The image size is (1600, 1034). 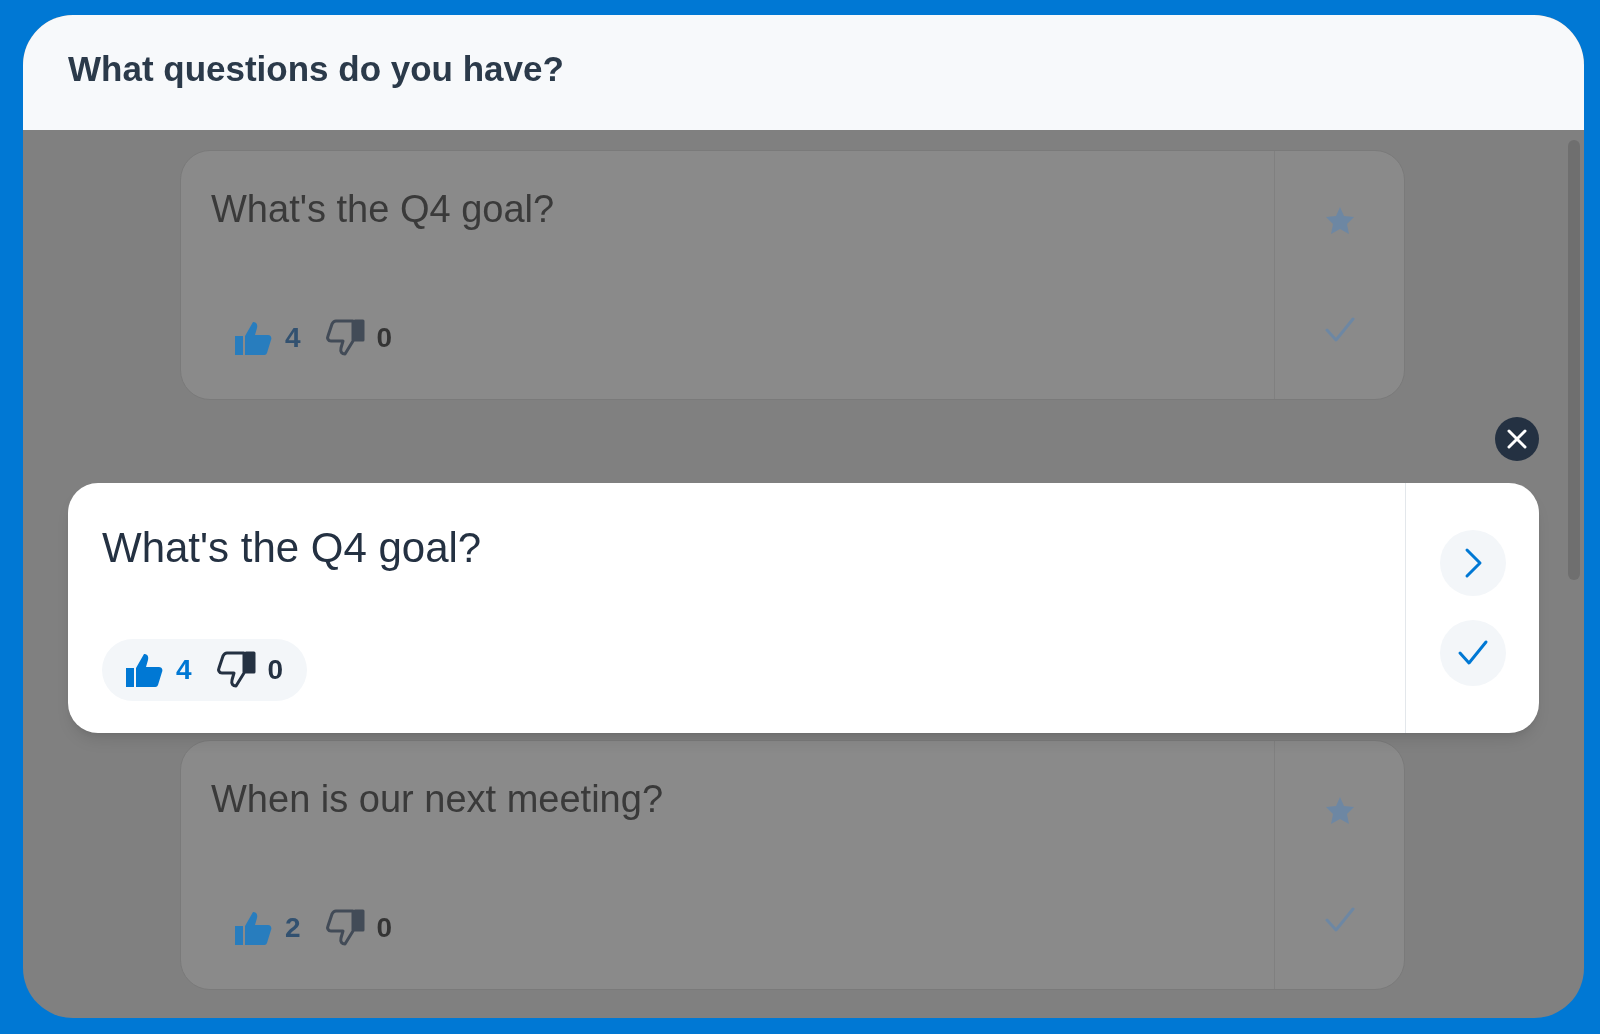 What do you see at coordinates (316, 69) in the screenshot?
I see `page-title: What questions do you have?` at bounding box center [316, 69].